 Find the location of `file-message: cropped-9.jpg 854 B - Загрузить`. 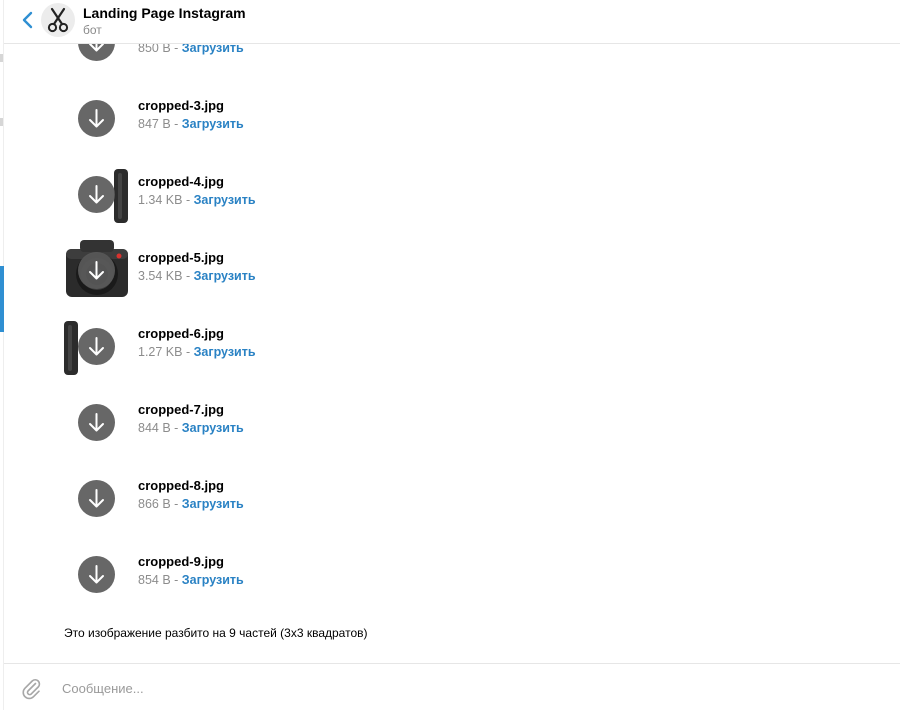

file-message: cropped-9.jpg 854 B - Загрузить is located at coordinates (264, 574).